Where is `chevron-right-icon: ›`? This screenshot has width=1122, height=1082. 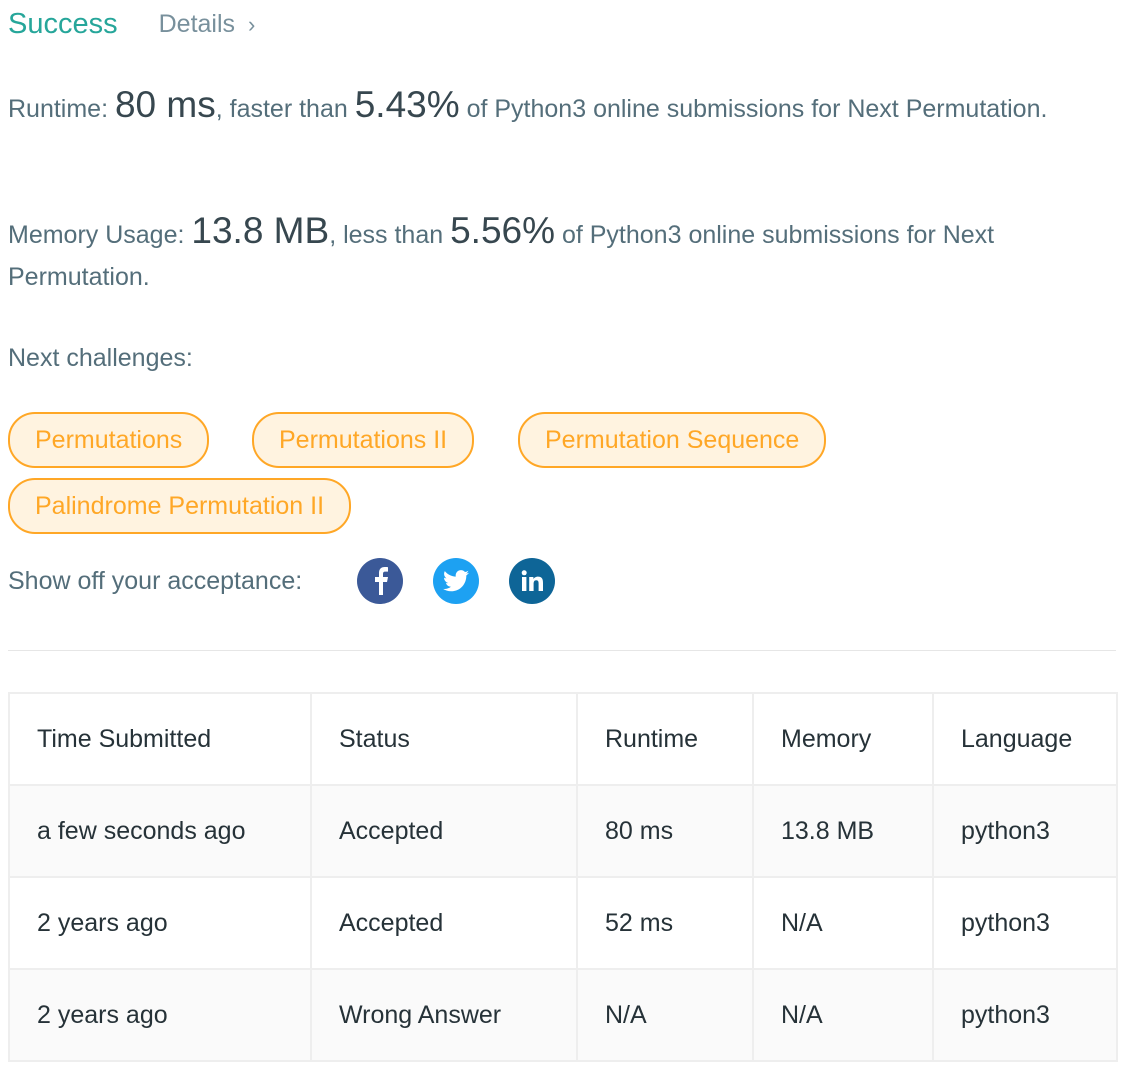 chevron-right-icon: › is located at coordinates (252, 24).